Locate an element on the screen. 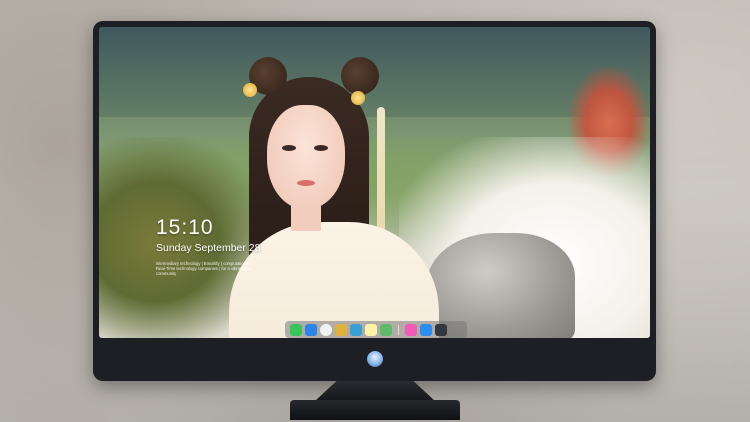  notes-icon is located at coordinates (371, 329).